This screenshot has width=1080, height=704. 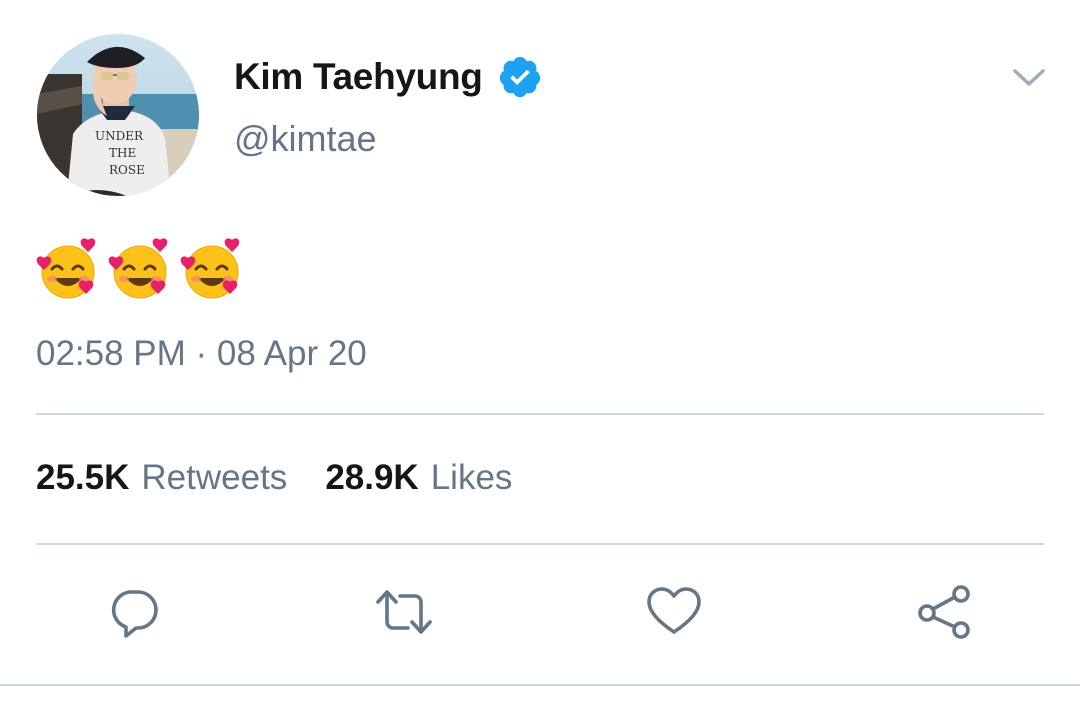 What do you see at coordinates (372, 477) in the screenshot?
I see `likes-count: 28.9K` at bounding box center [372, 477].